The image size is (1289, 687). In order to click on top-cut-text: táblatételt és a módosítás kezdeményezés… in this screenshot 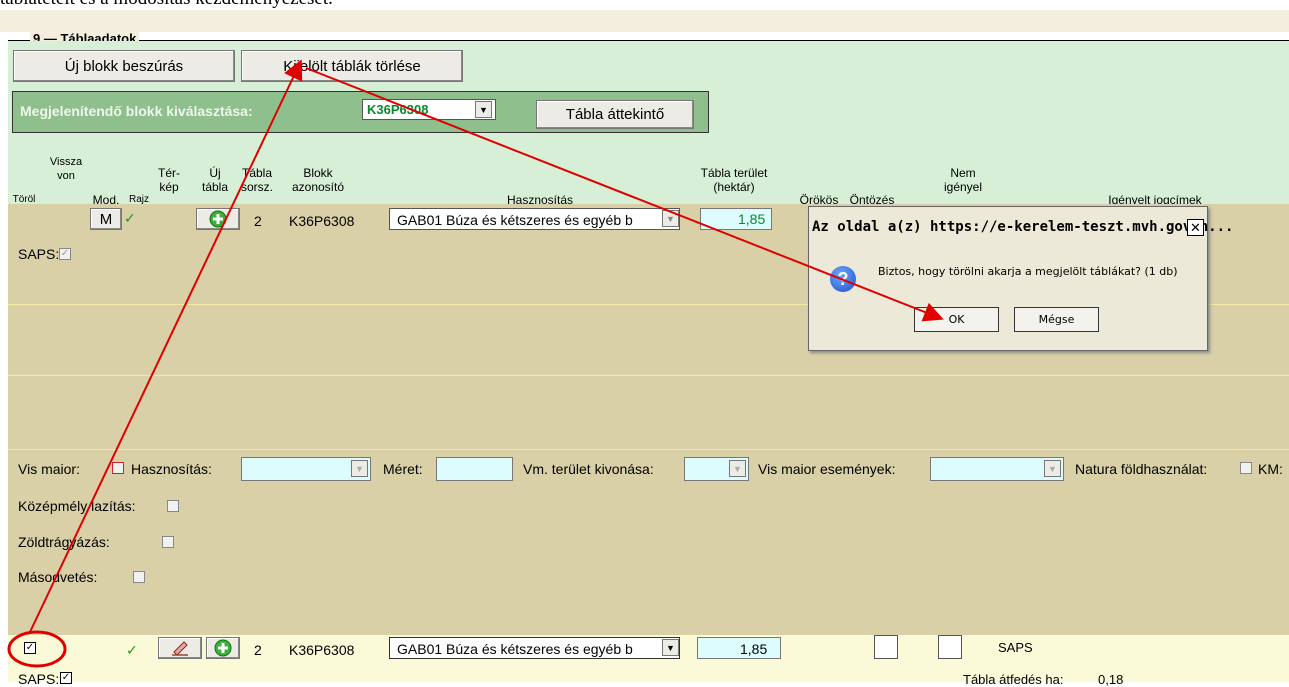, I will do `click(166, 5)`.